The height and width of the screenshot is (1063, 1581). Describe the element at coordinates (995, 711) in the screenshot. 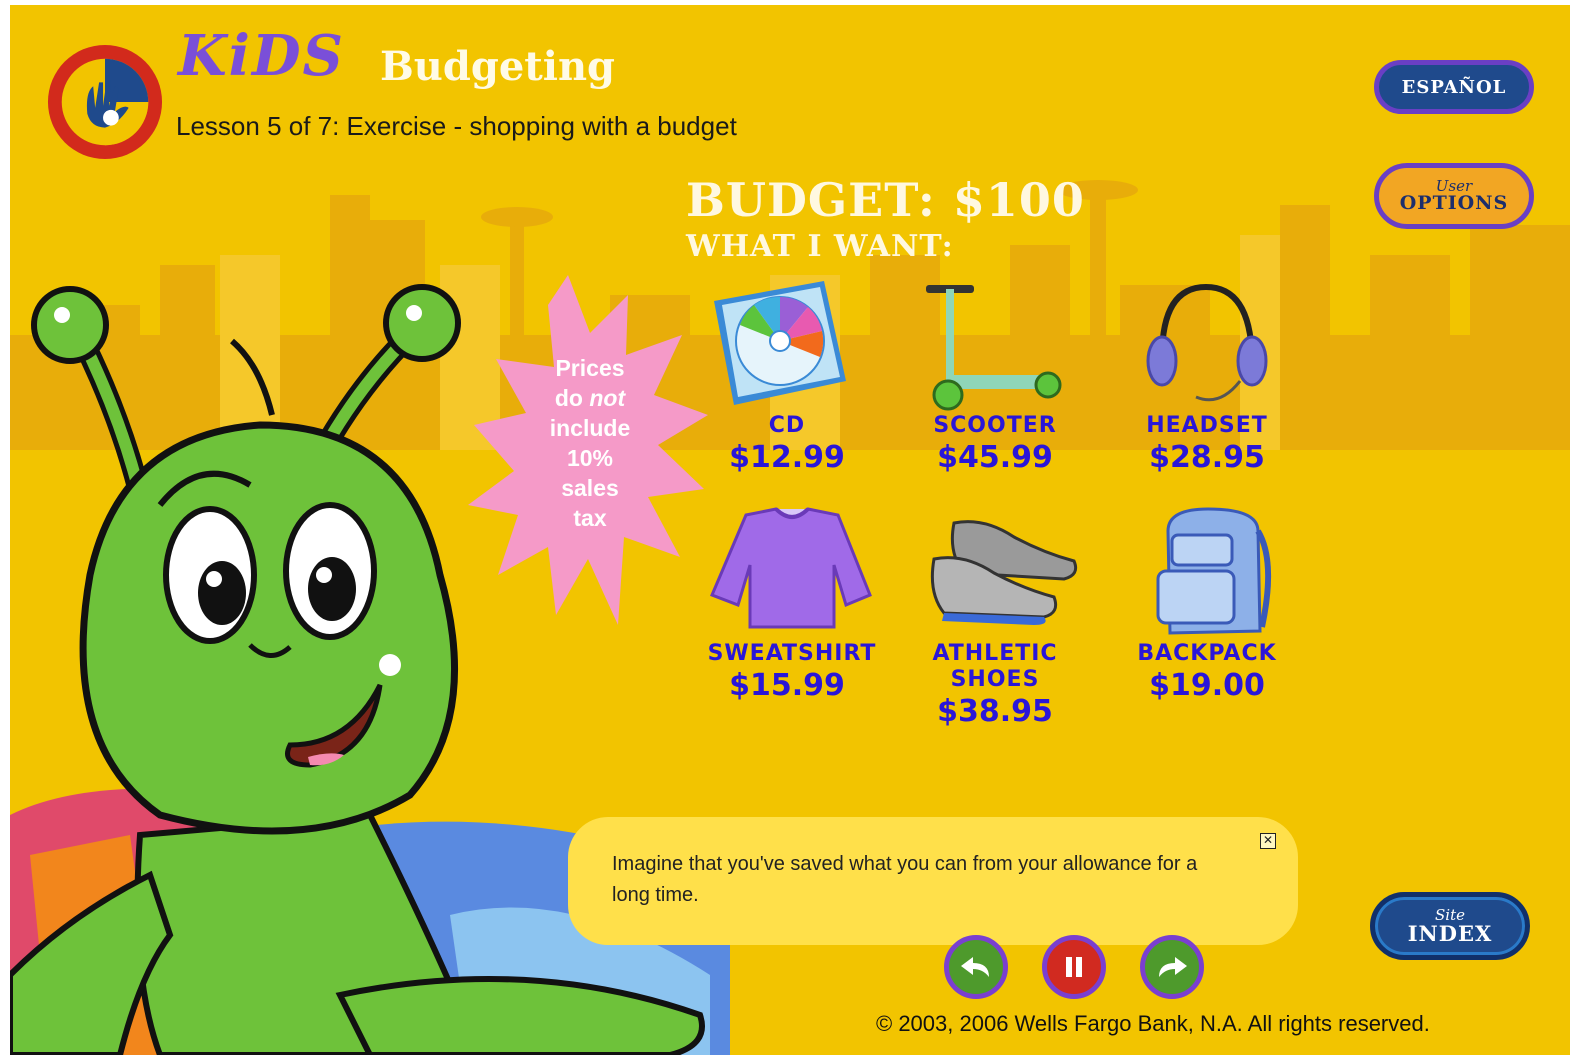

I see `product-price-athletic-shoes: $38.95` at that location.